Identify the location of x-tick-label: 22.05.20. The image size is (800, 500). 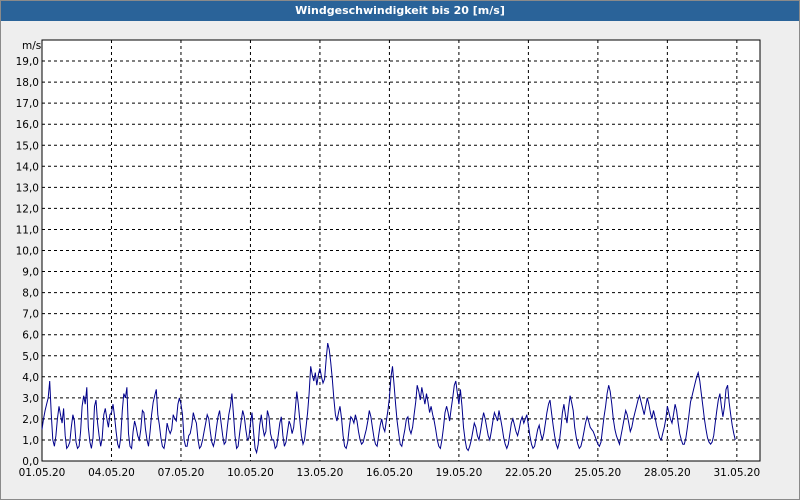
(528, 473).